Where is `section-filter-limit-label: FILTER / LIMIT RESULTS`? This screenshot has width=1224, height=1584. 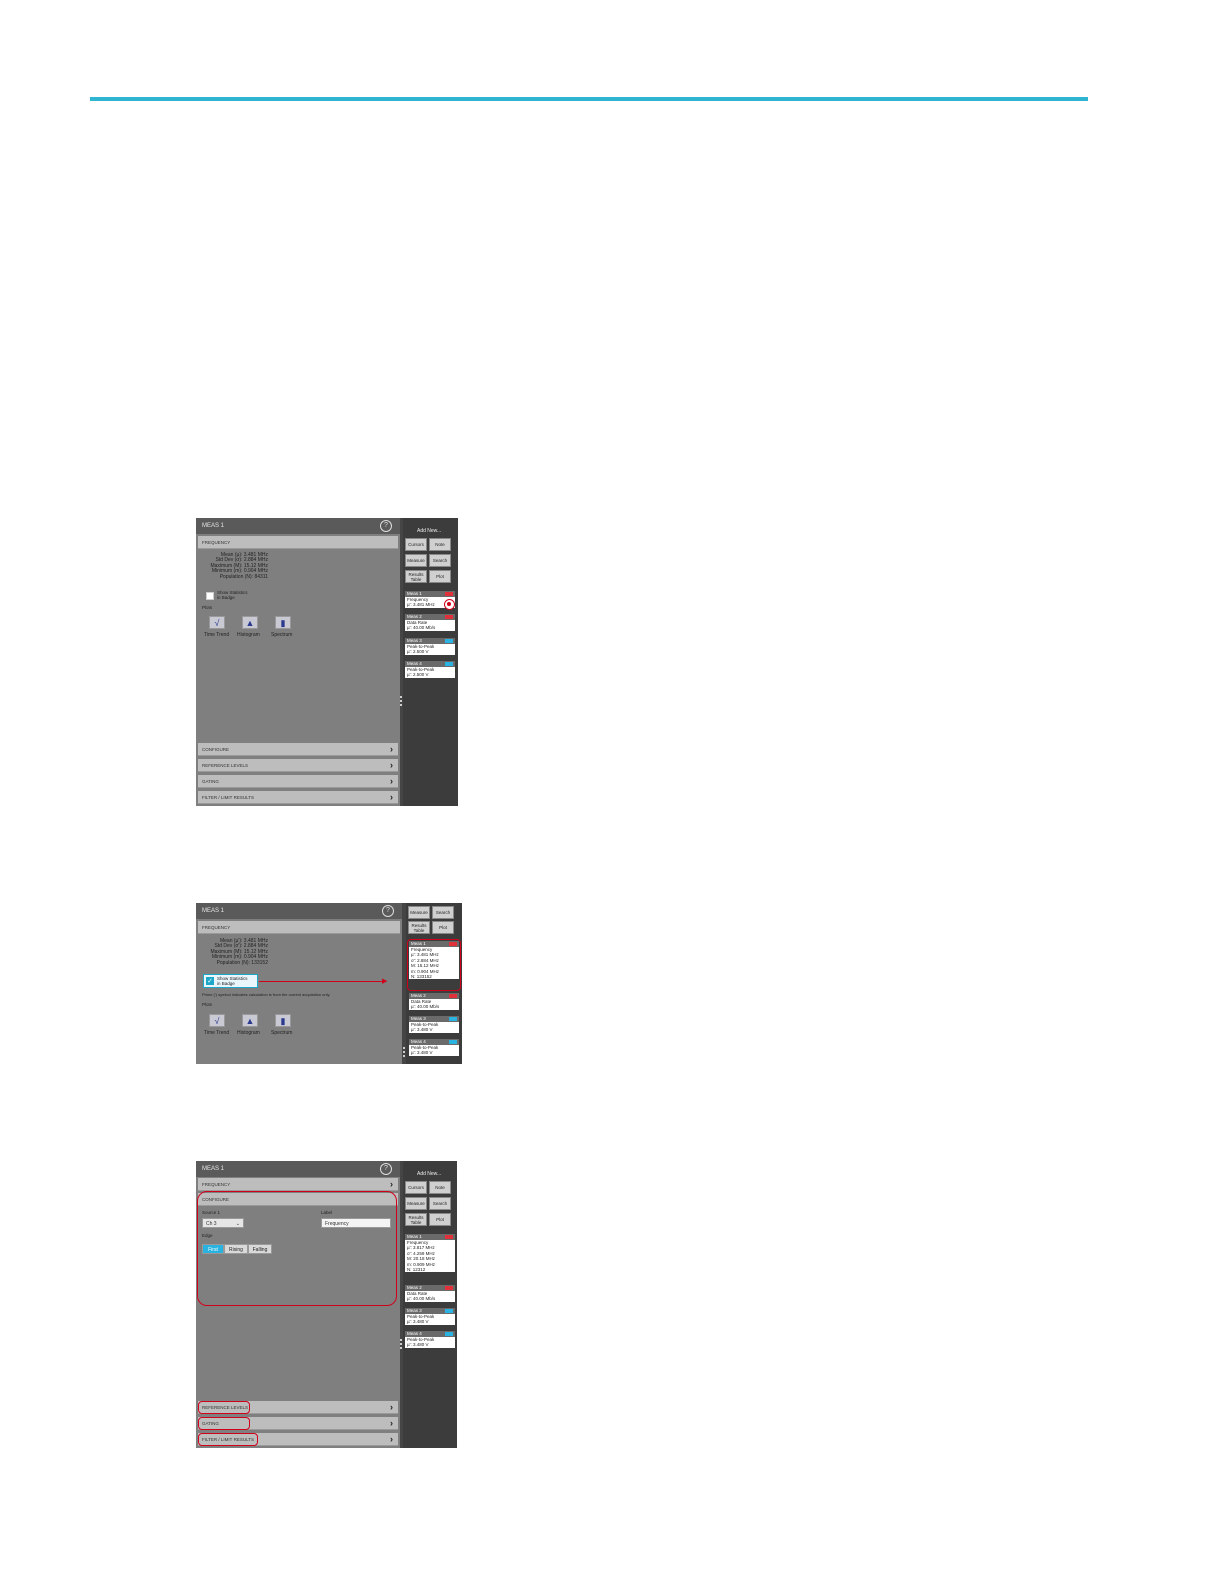 section-filter-limit-label: FILTER / LIMIT RESULTS is located at coordinates (228, 797).